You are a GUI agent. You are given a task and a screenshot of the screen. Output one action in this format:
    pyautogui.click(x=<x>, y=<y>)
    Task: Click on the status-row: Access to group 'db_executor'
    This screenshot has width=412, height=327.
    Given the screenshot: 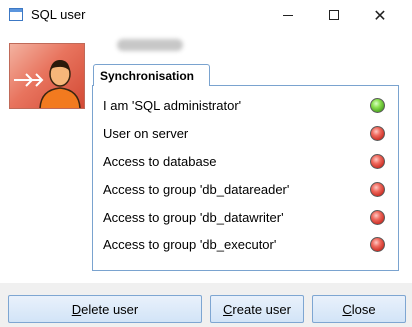 What is the action you would take?
    pyautogui.click(x=244, y=244)
    